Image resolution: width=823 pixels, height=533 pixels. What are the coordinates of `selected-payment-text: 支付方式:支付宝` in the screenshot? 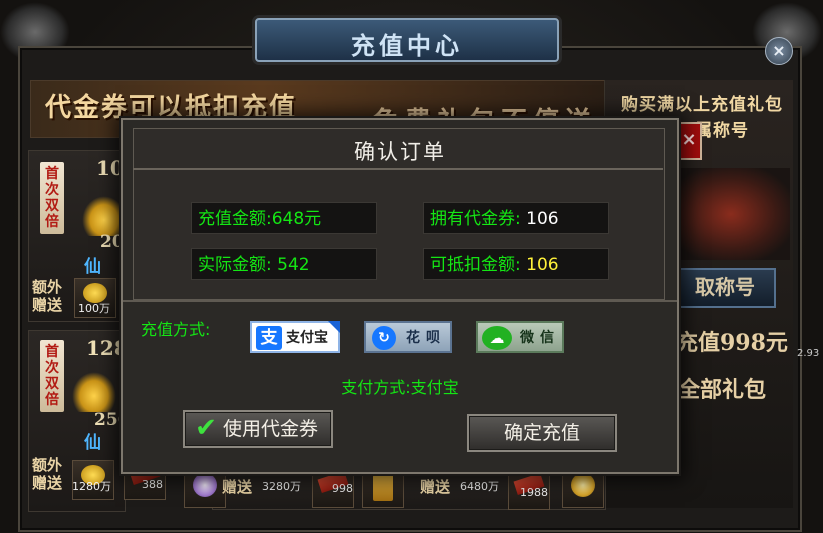 It's located at (400, 387).